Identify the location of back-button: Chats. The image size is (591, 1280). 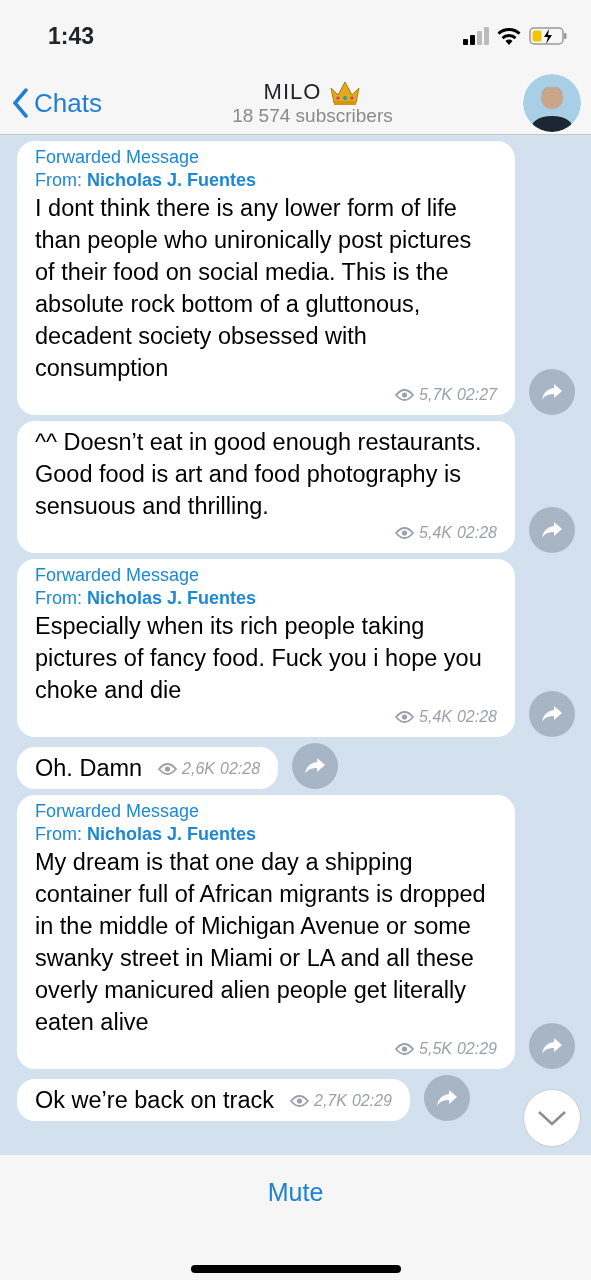
(57, 103).